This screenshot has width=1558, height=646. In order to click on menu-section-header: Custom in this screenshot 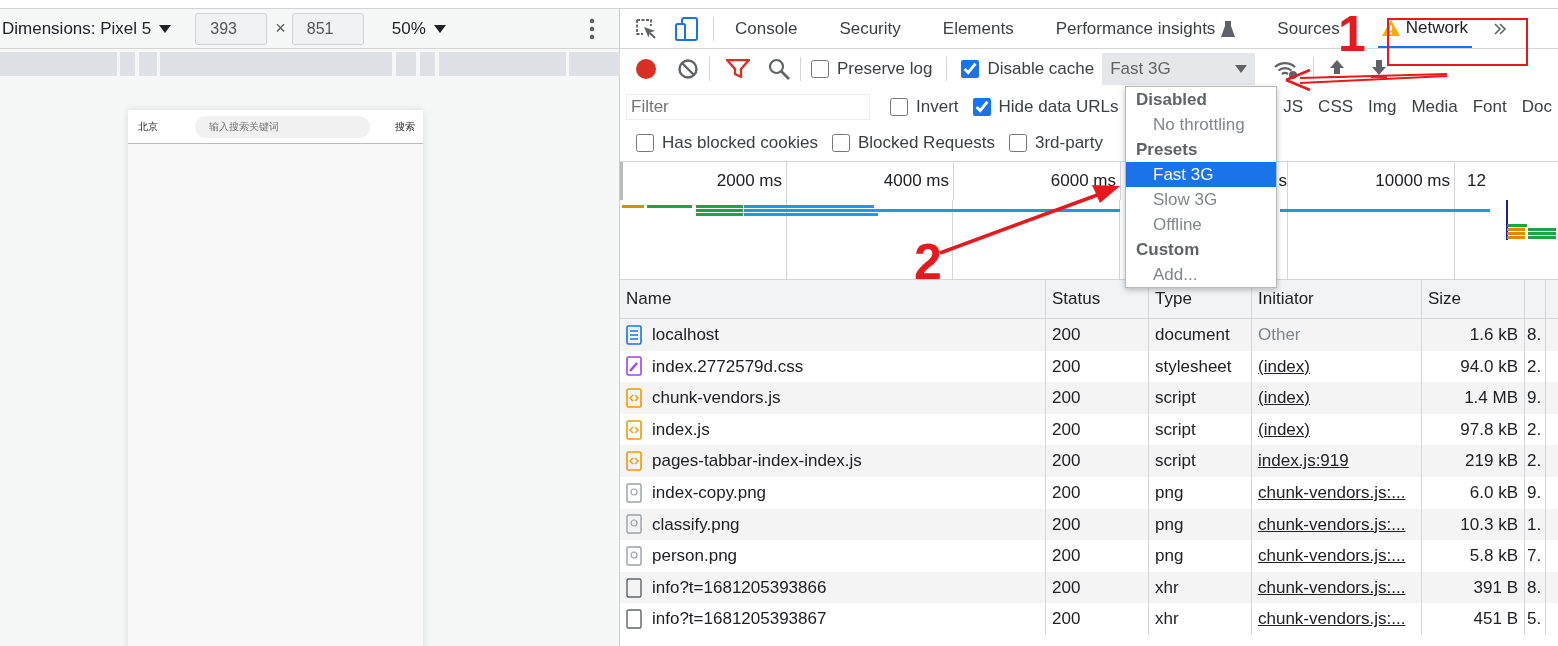, I will do `click(1168, 250)`.